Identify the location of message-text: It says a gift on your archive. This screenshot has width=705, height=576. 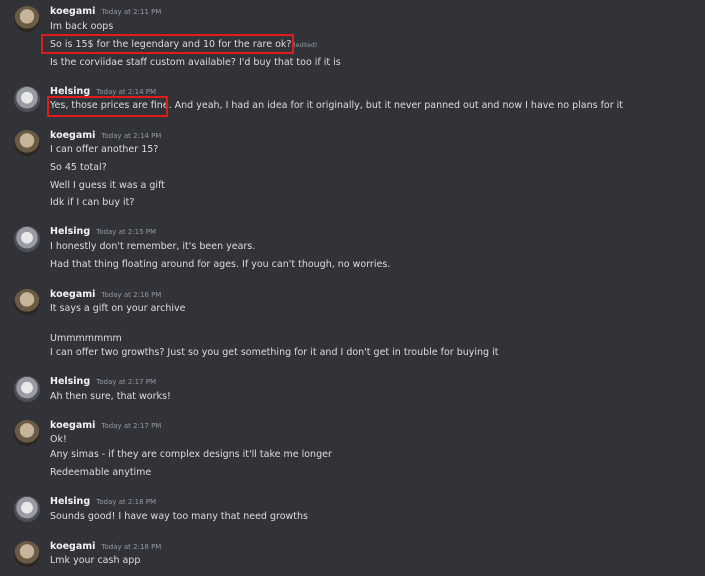
(118, 308).